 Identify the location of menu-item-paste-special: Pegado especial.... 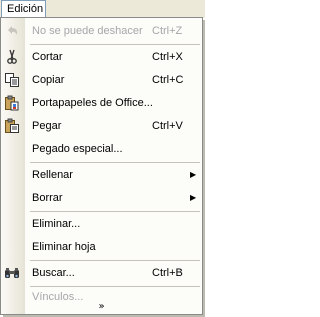
(101, 149).